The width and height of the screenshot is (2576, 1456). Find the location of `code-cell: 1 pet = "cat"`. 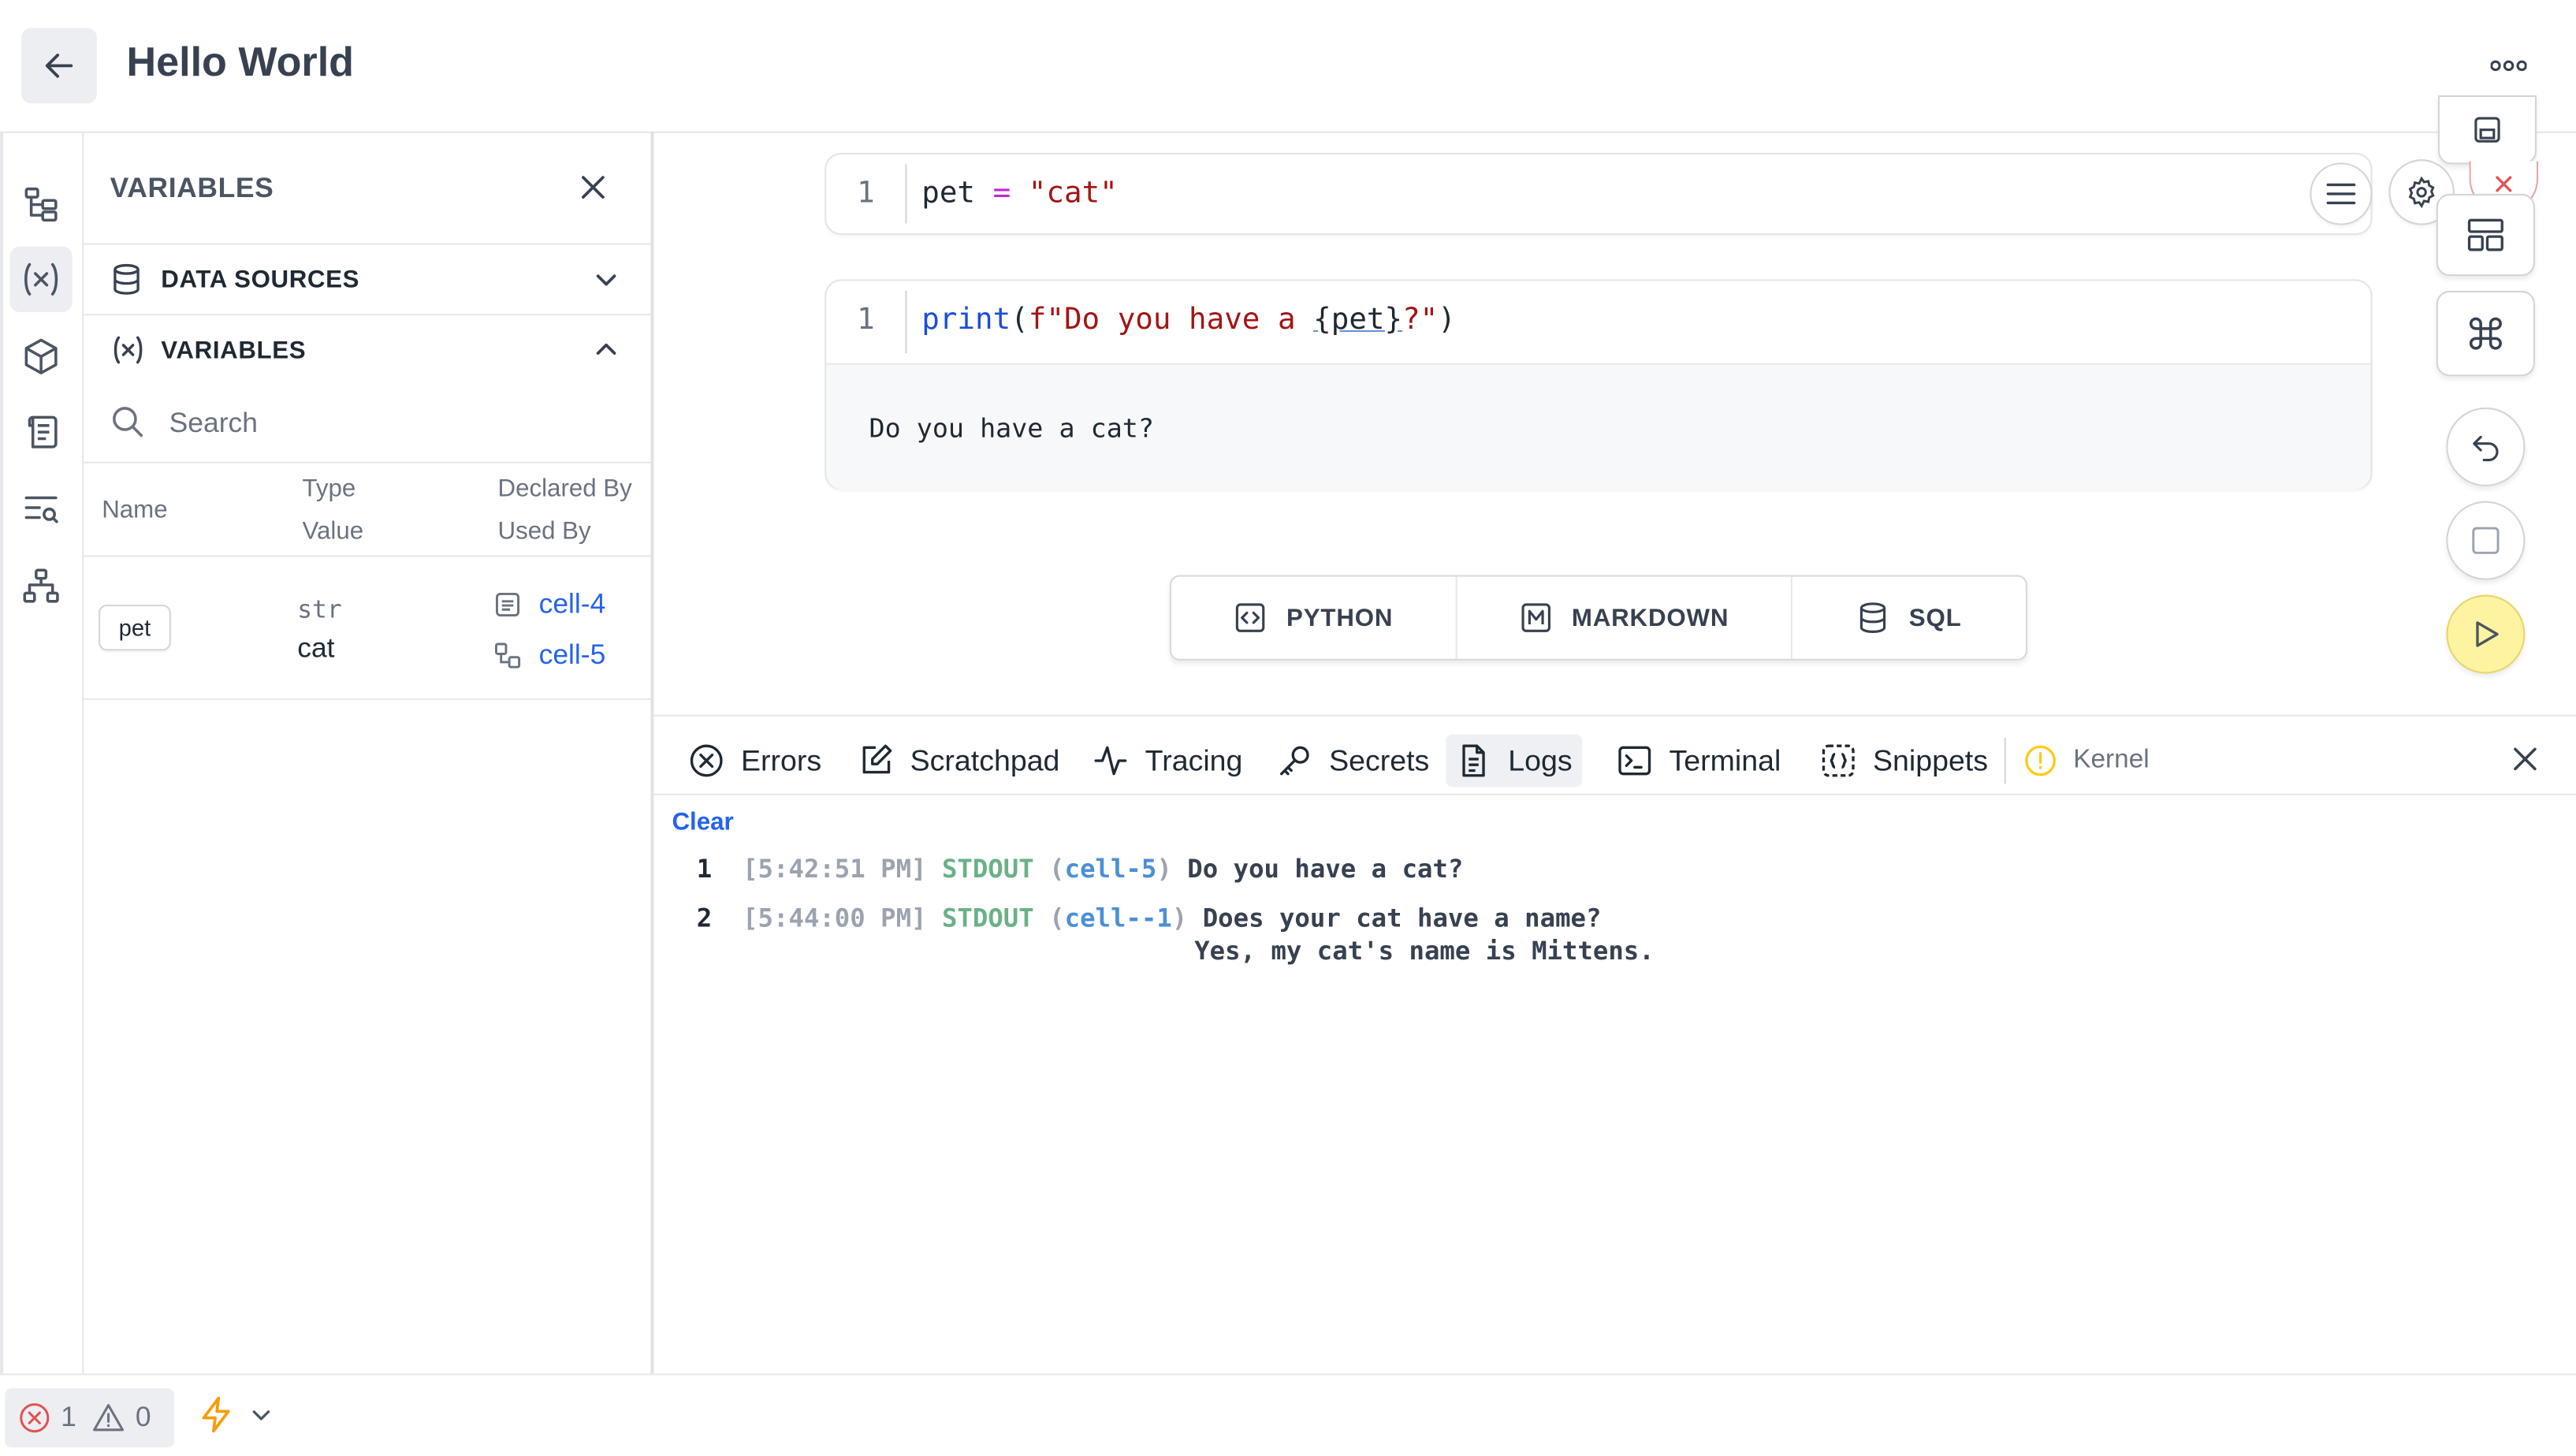

code-cell: 1 pet = "cat" is located at coordinates (1599, 194).